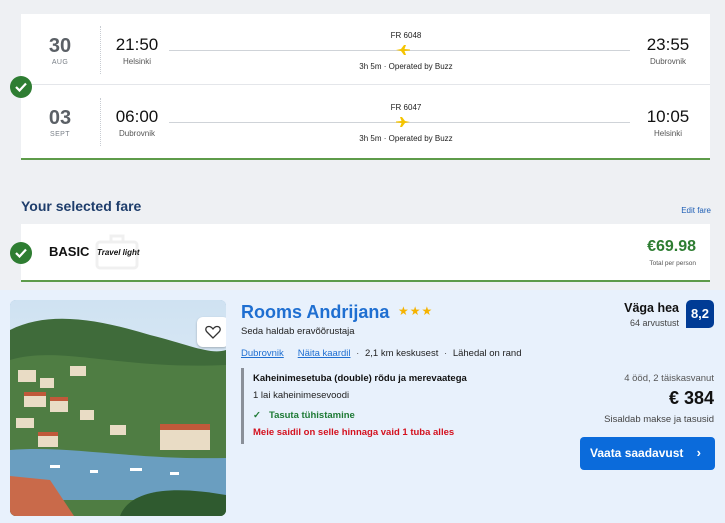 This screenshot has width=725, height=523. What do you see at coordinates (21, 87) in the screenshot?
I see `flight-selected-check-icon` at bounding box center [21, 87].